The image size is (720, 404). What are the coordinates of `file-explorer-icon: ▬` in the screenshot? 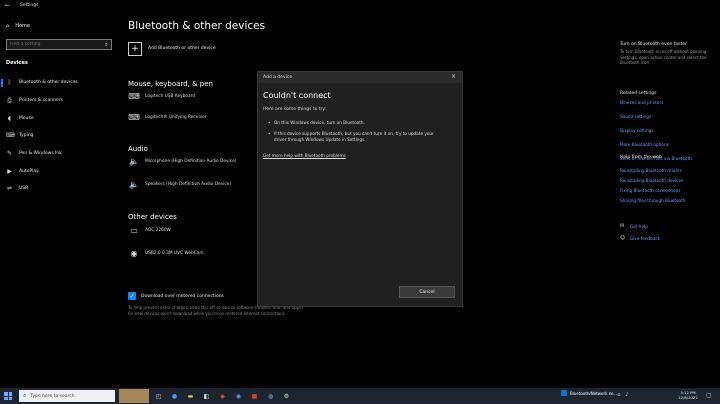 It's located at (190, 396).